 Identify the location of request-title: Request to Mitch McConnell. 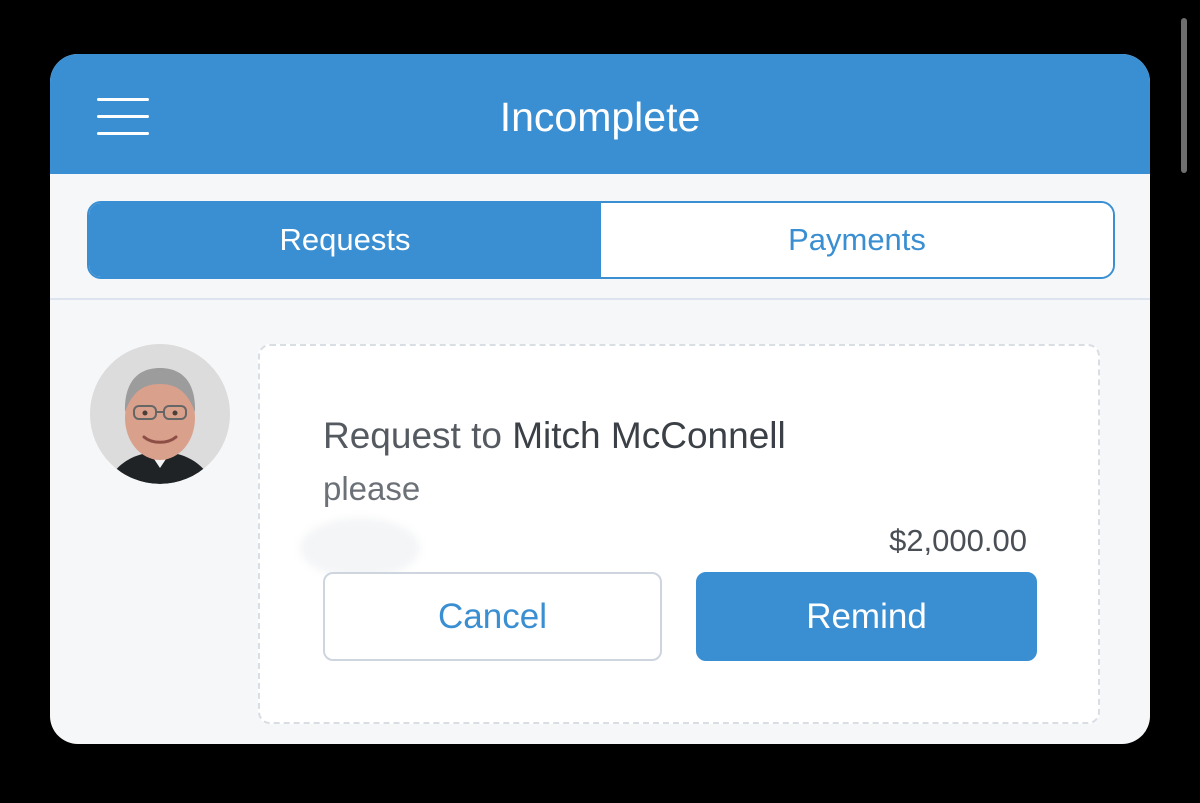
(554, 436).